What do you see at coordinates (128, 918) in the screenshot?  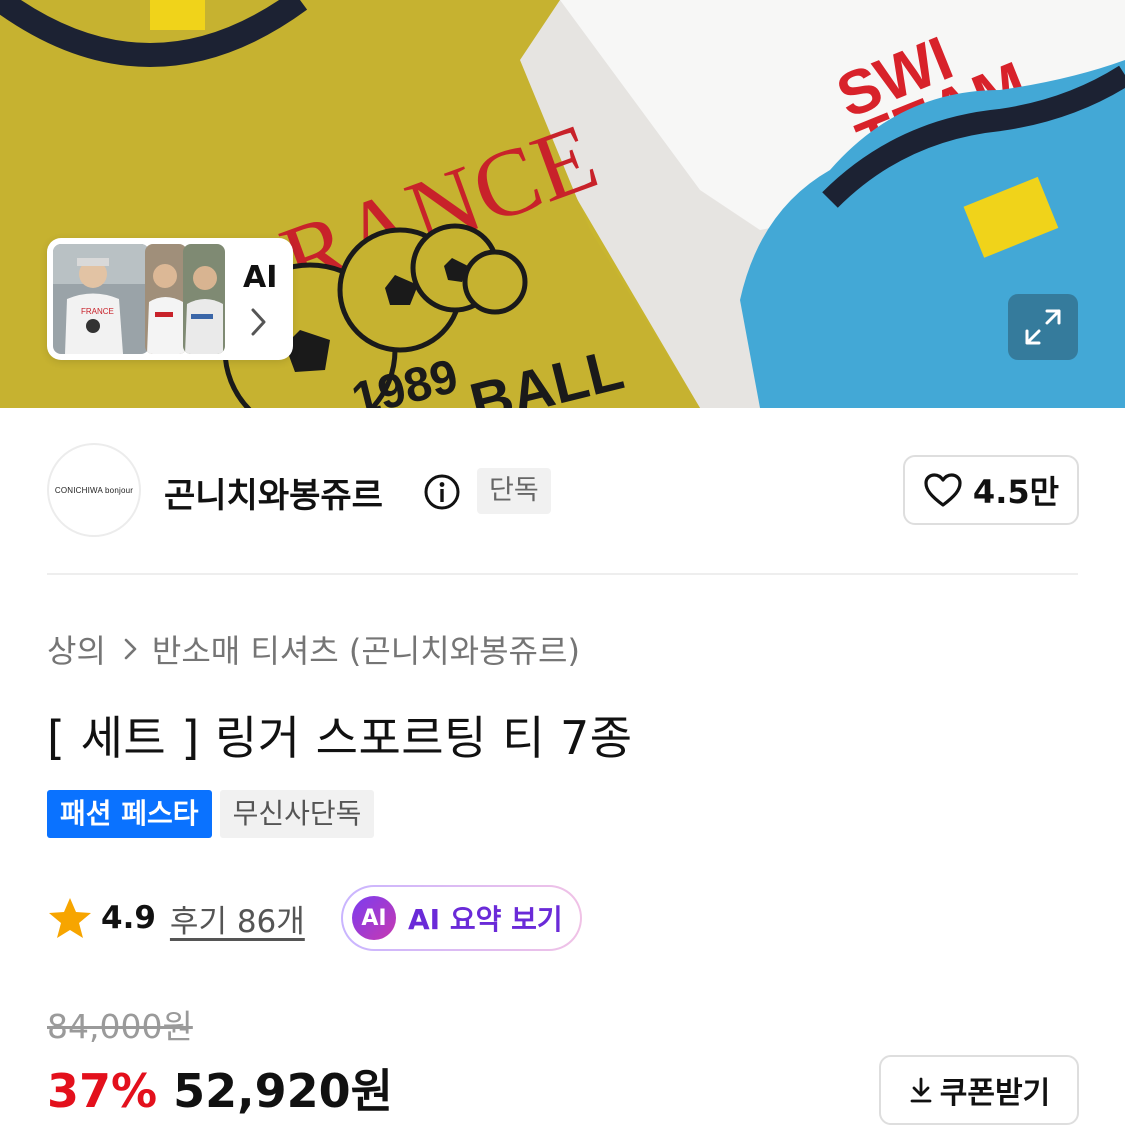 I see `rating-value: 4.9` at bounding box center [128, 918].